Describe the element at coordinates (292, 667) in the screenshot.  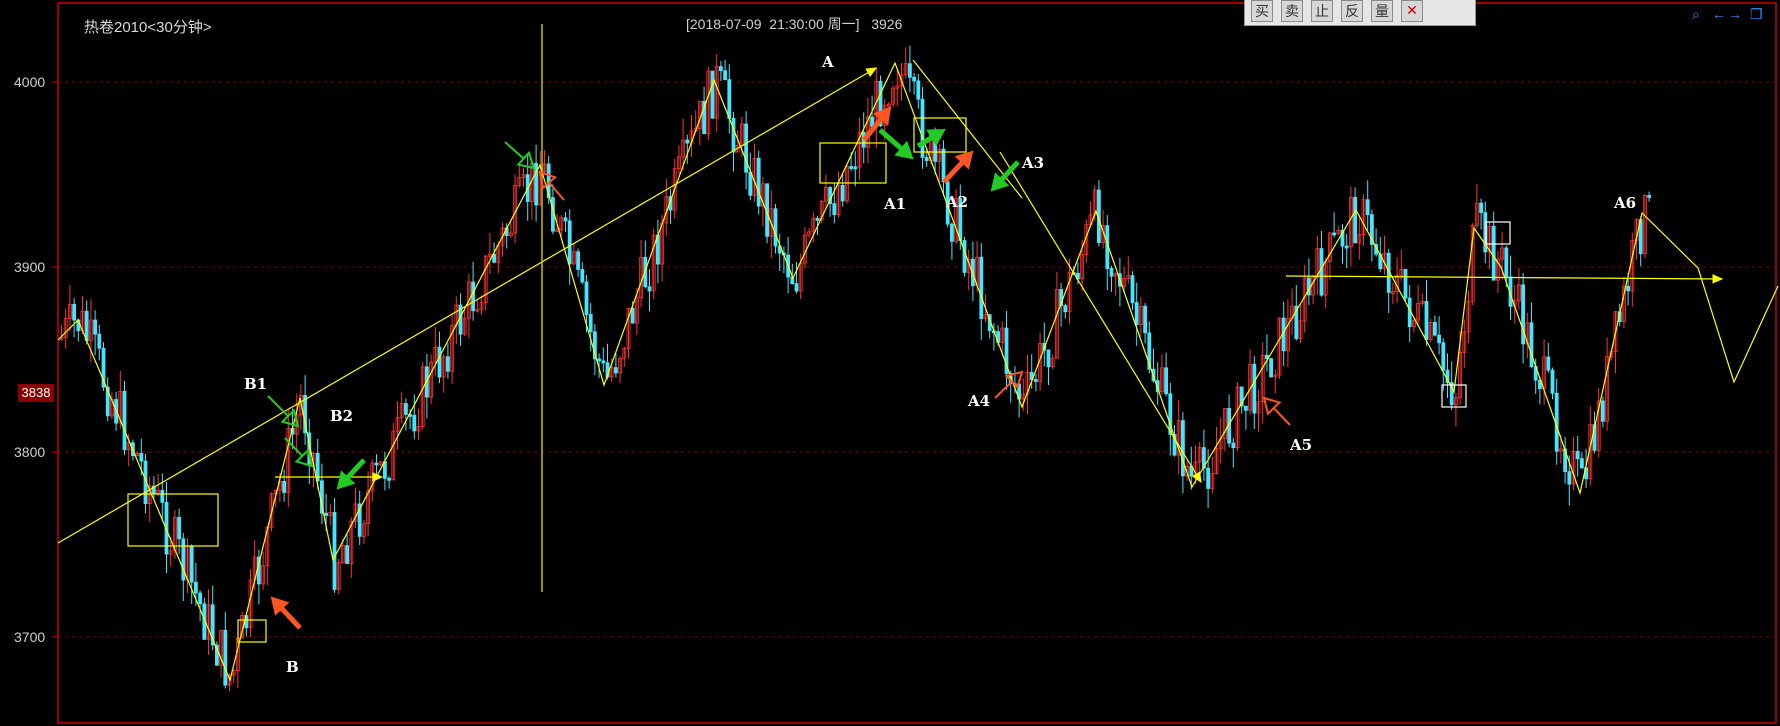
I see `wave-label-b: B` at that location.